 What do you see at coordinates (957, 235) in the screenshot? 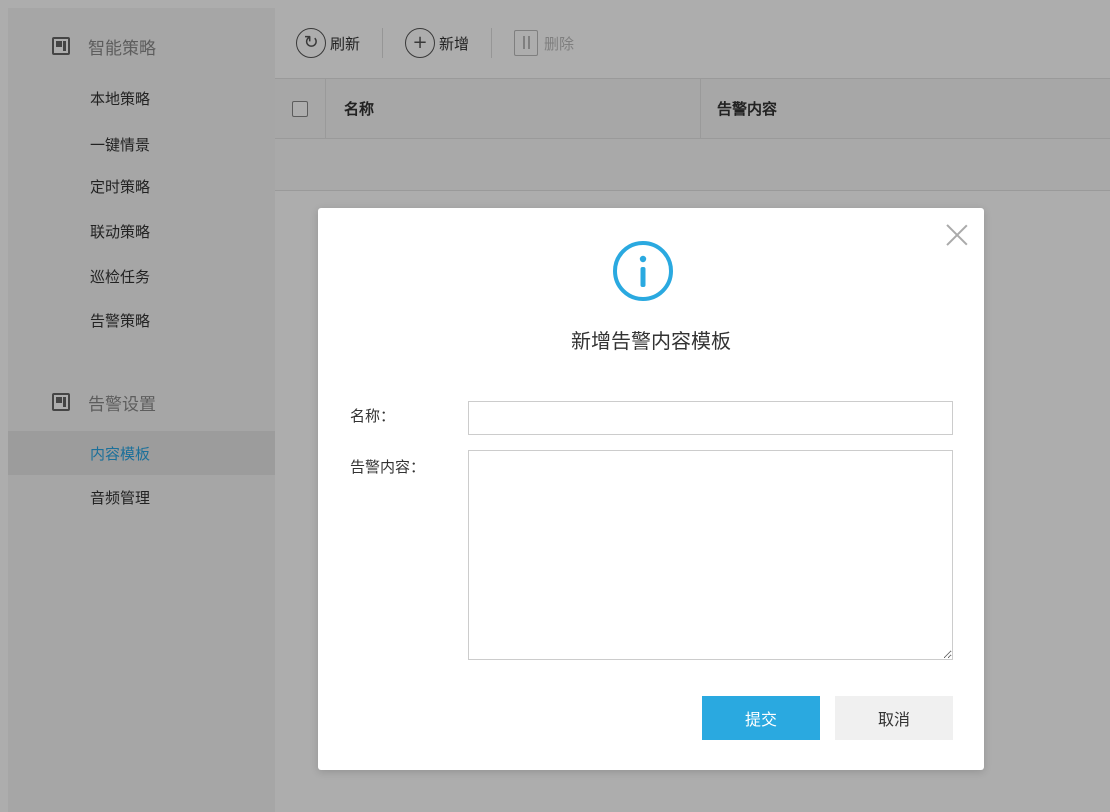
I see `close-icon` at bounding box center [957, 235].